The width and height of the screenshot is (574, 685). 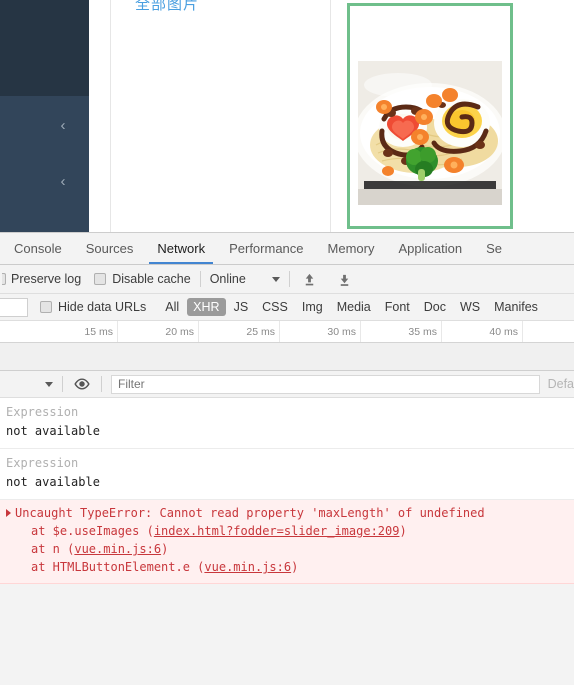 What do you see at coordinates (470, 307) in the screenshot?
I see `filter-type-ws: WS` at bounding box center [470, 307].